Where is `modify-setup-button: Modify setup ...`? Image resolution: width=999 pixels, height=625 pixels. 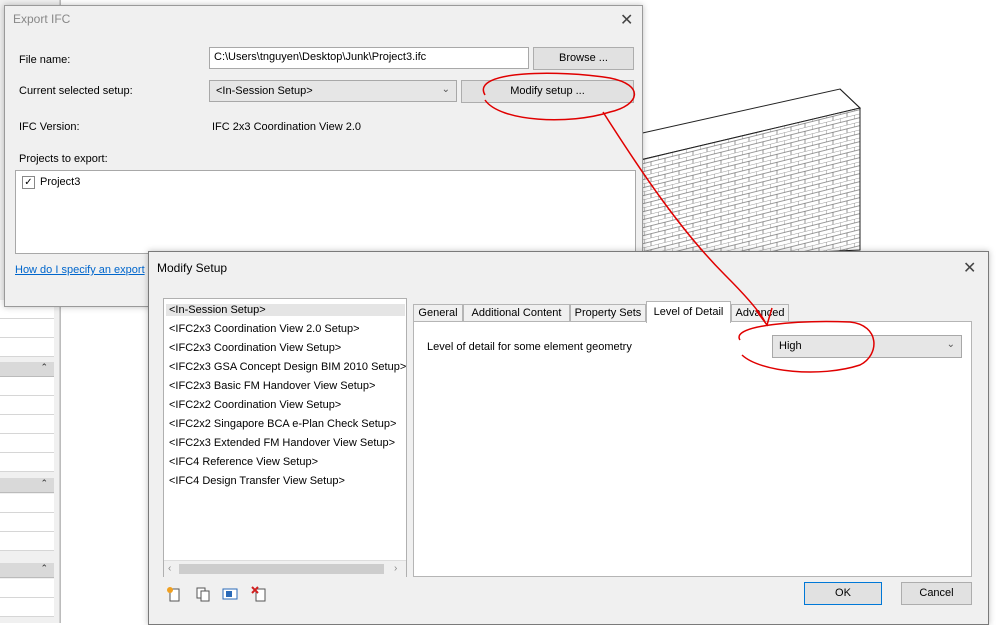 modify-setup-button: Modify setup ... is located at coordinates (547, 91).